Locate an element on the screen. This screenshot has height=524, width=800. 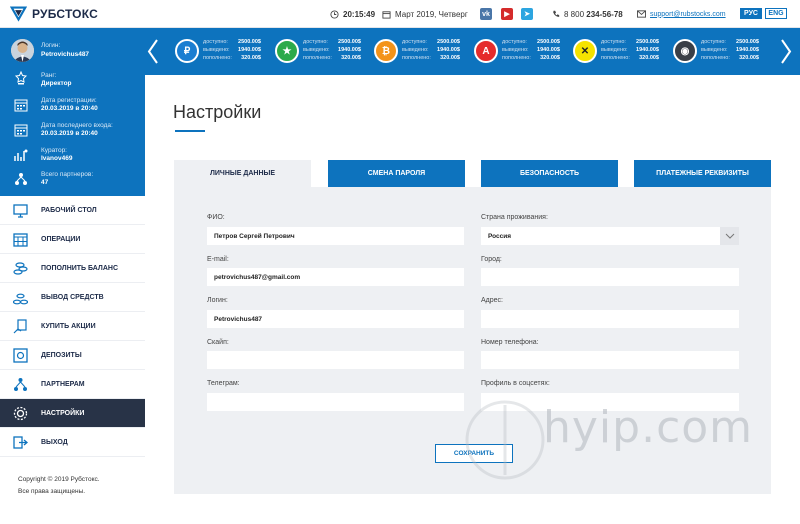
curator-icon is located at coordinates (21, 155).